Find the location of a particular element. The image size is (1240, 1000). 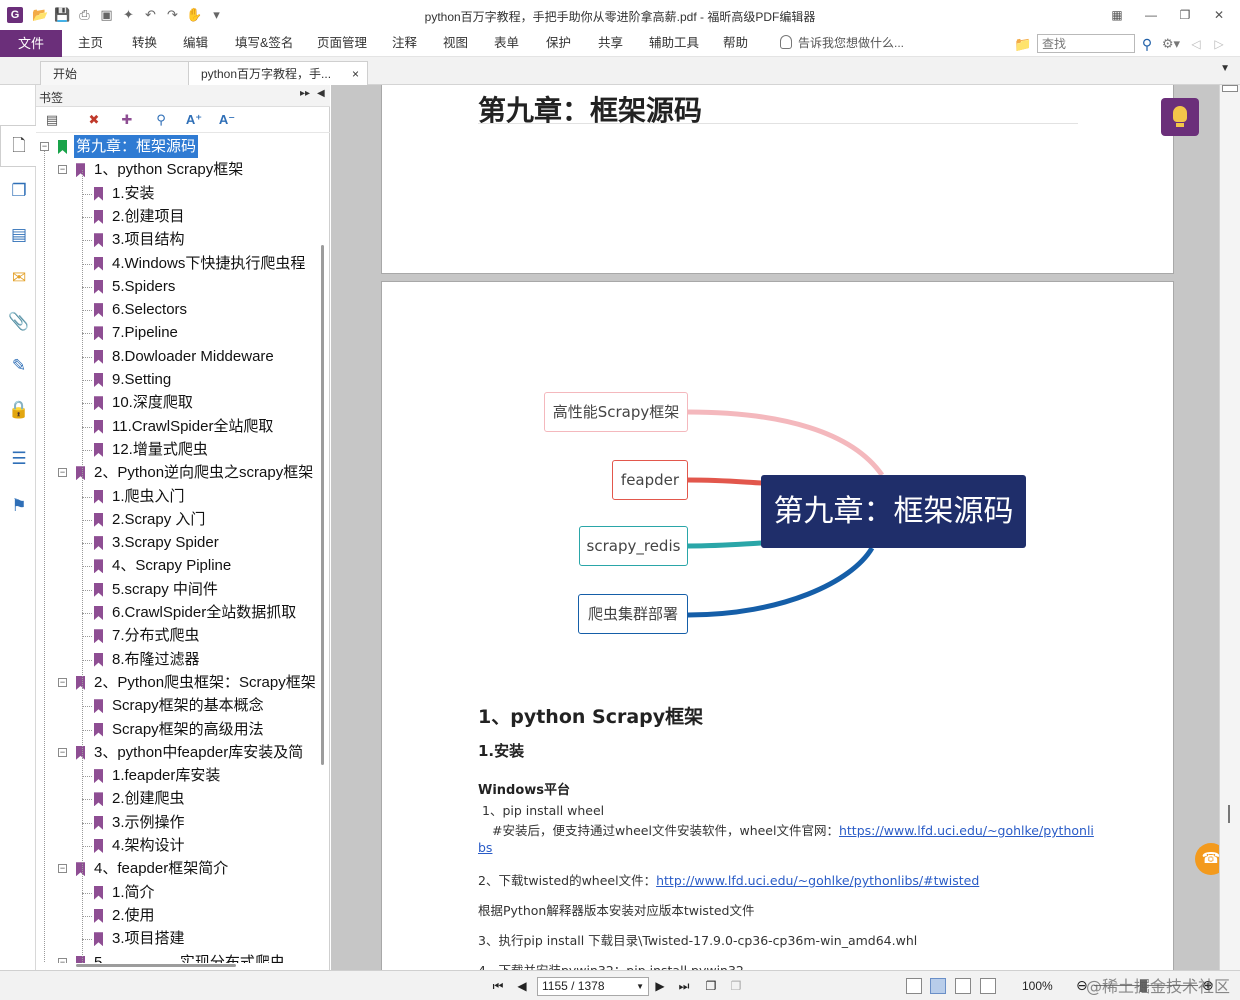

tab-document: python百万字教程，手... × is located at coordinates (278, 73).